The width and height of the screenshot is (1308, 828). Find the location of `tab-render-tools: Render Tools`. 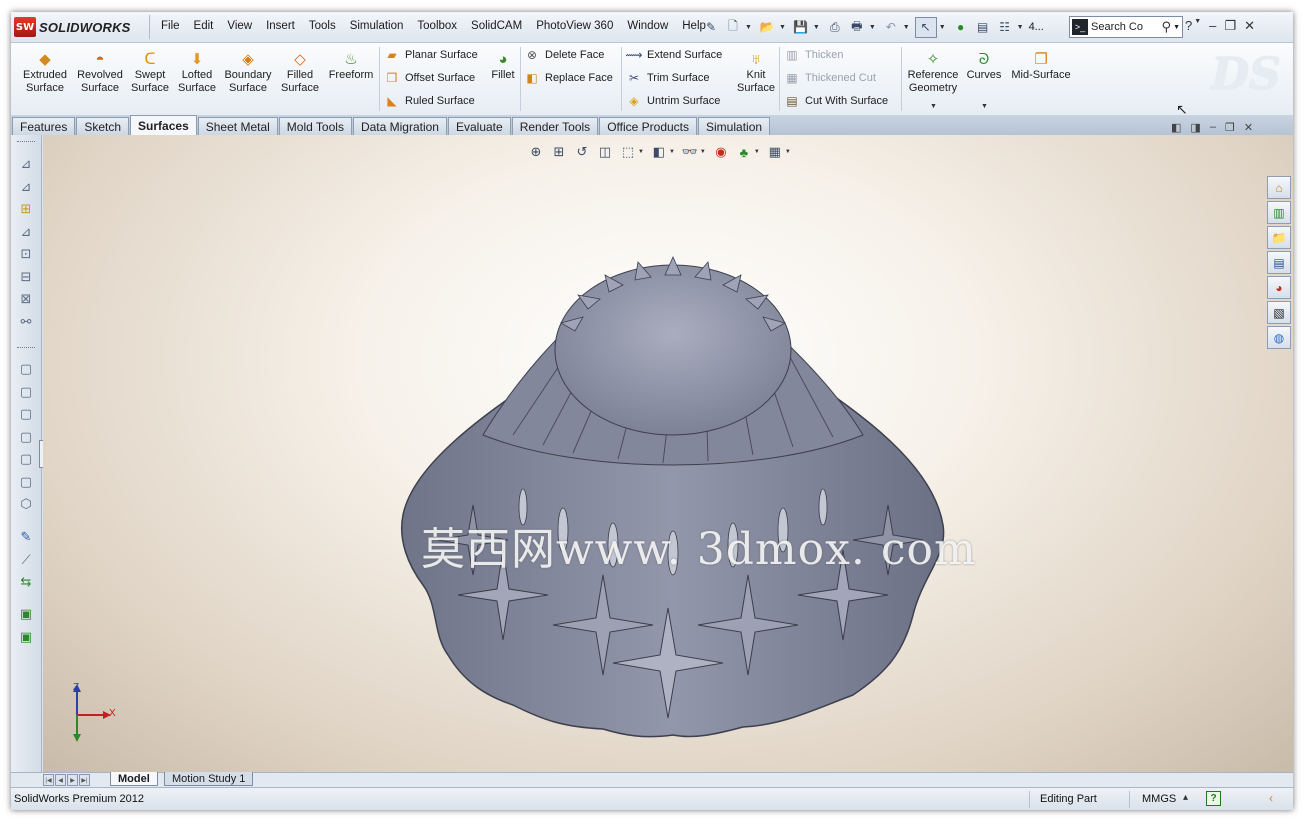

tab-render-tools: Render Tools is located at coordinates (555, 126).